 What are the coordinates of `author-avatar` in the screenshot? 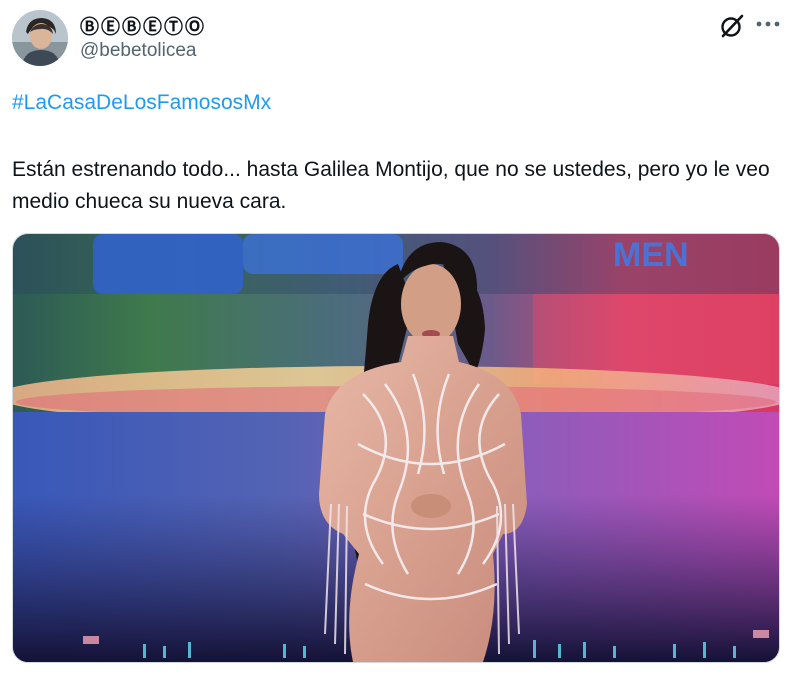 It's located at (40, 38).